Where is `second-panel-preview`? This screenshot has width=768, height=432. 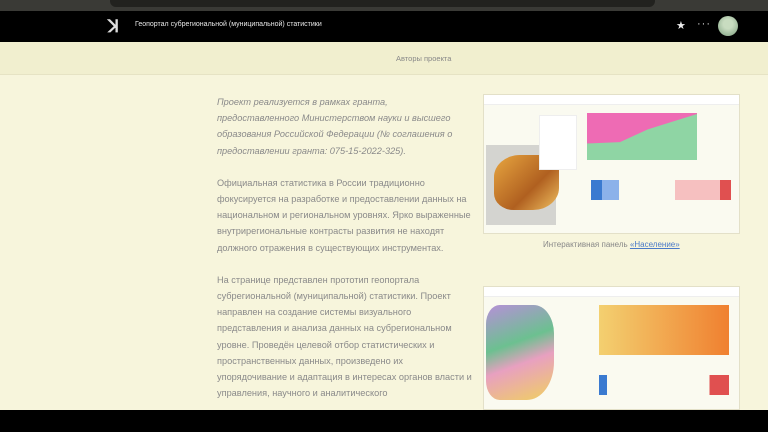
second-panel-preview is located at coordinates (611, 348).